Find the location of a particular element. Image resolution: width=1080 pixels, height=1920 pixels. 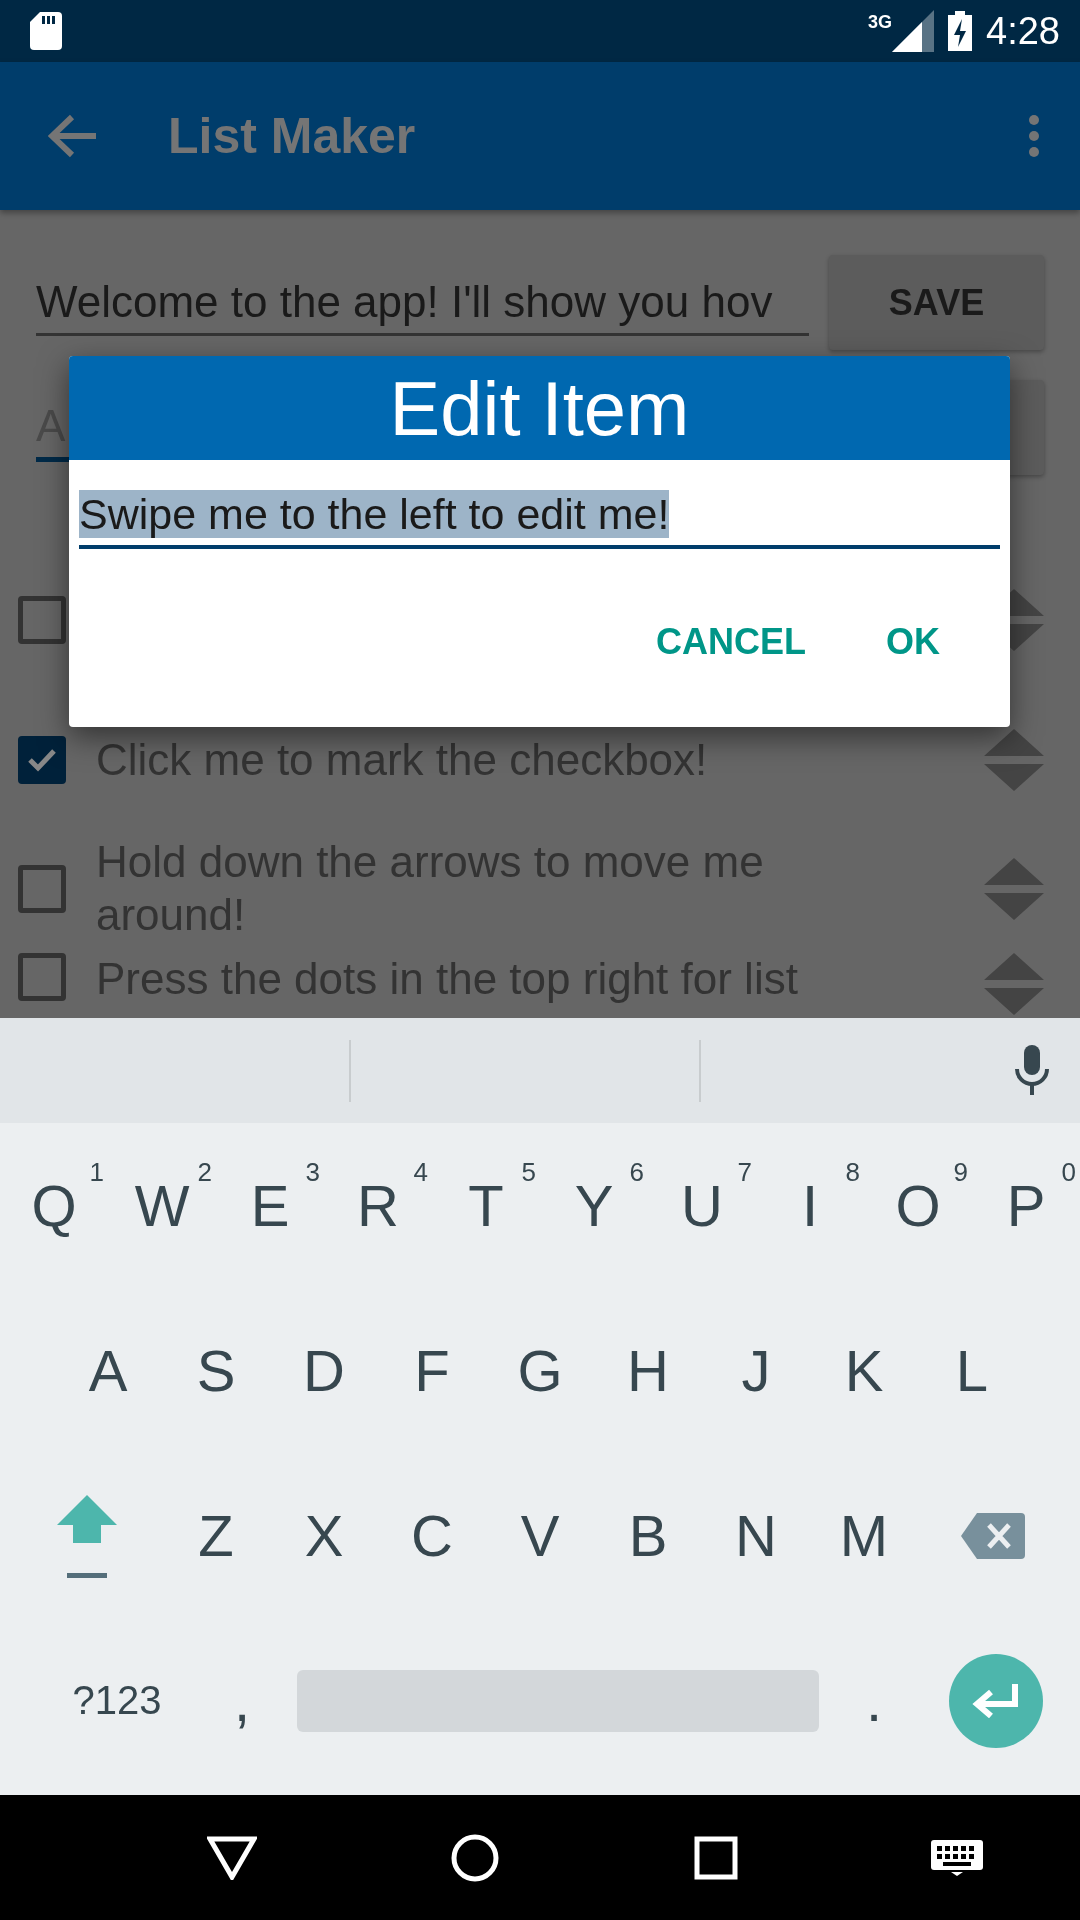

keyboard-key: U 7 is located at coordinates (702, 1205).